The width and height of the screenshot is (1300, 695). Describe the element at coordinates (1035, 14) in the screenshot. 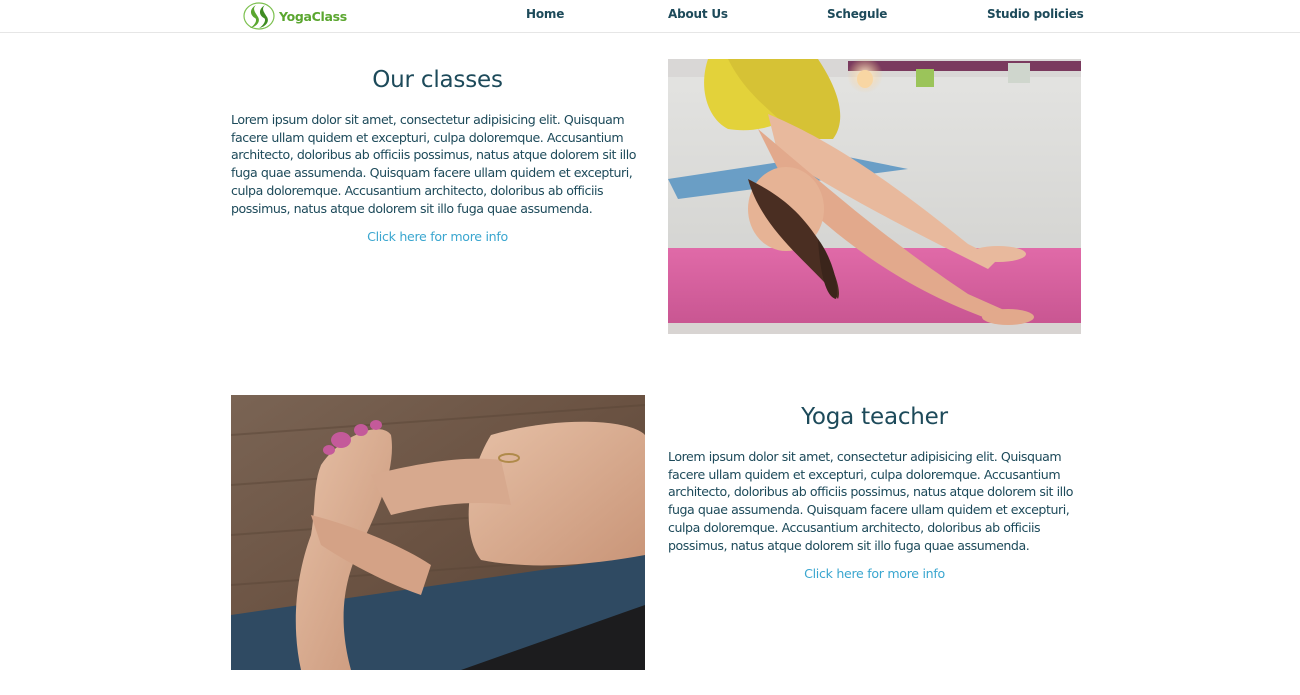

I see `nav-studio-policies-link: Studio policies` at that location.